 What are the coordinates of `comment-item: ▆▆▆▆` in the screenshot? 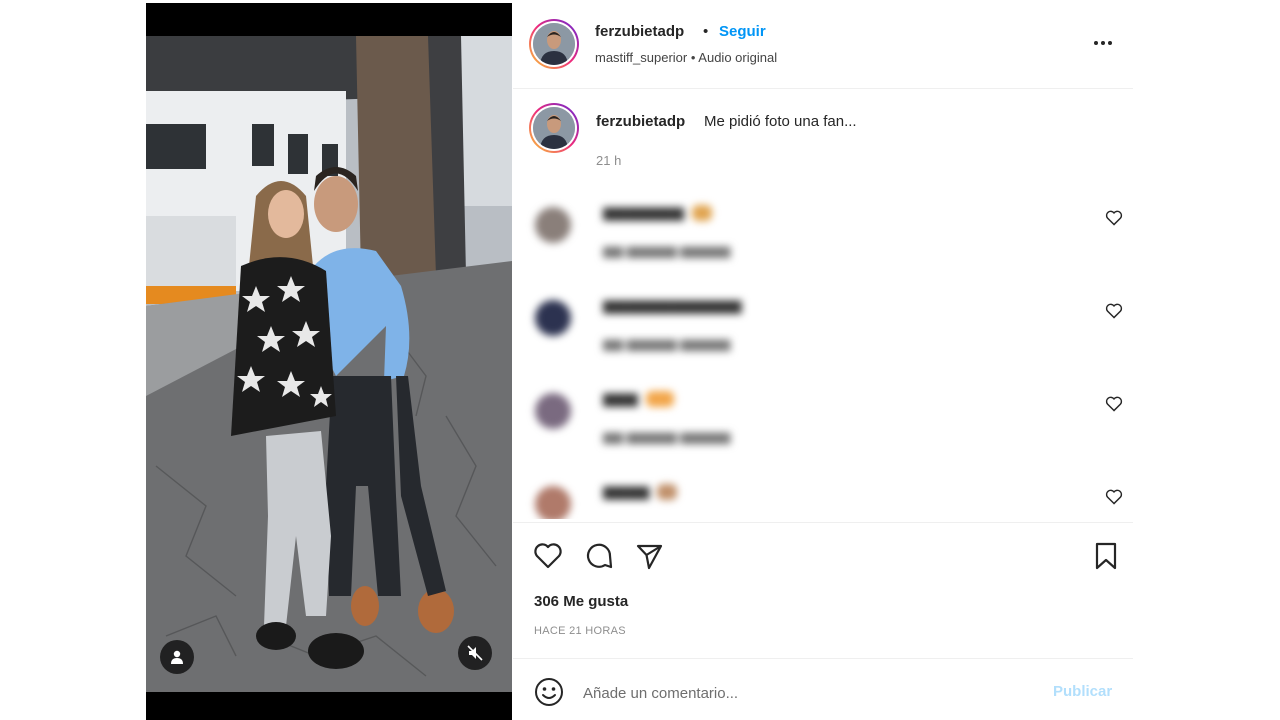 It's located at (793, 494).